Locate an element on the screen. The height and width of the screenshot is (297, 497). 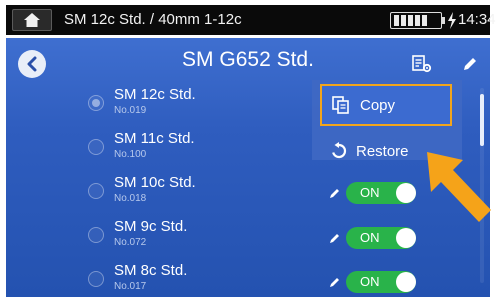
item-number: No.019 is located at coordinates (130, 110).